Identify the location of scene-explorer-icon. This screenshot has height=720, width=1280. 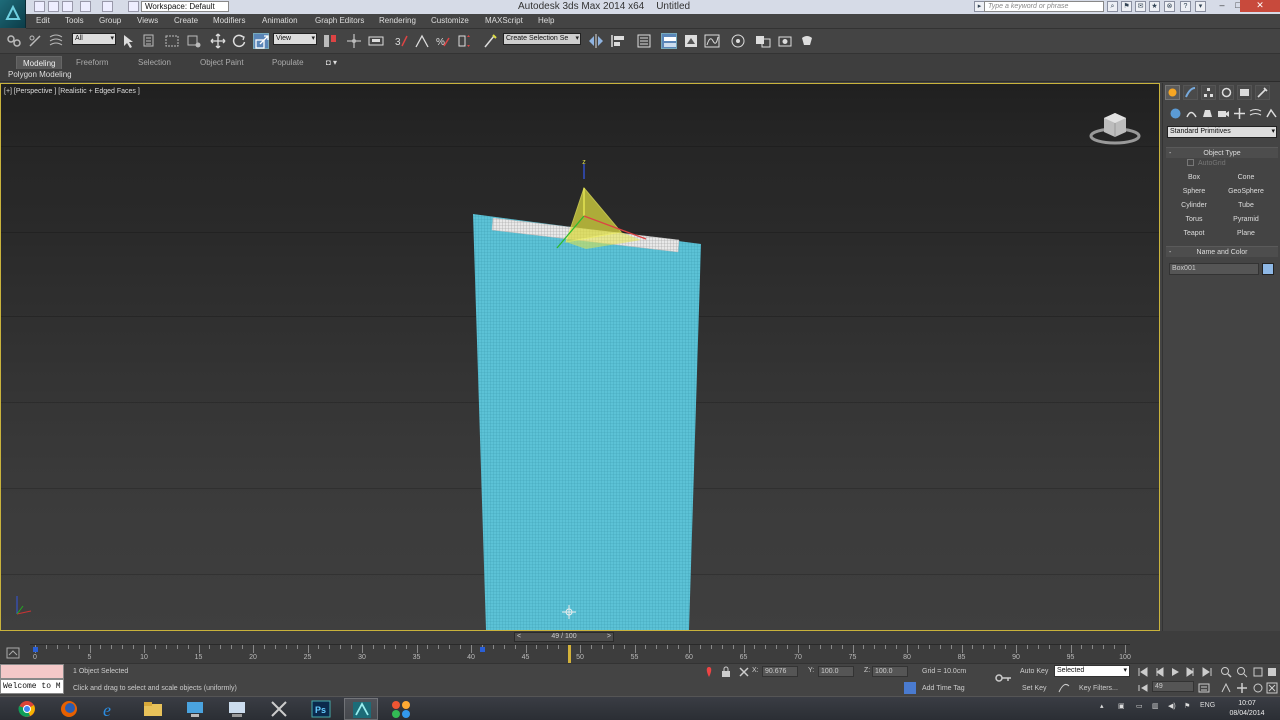
(644, 41).